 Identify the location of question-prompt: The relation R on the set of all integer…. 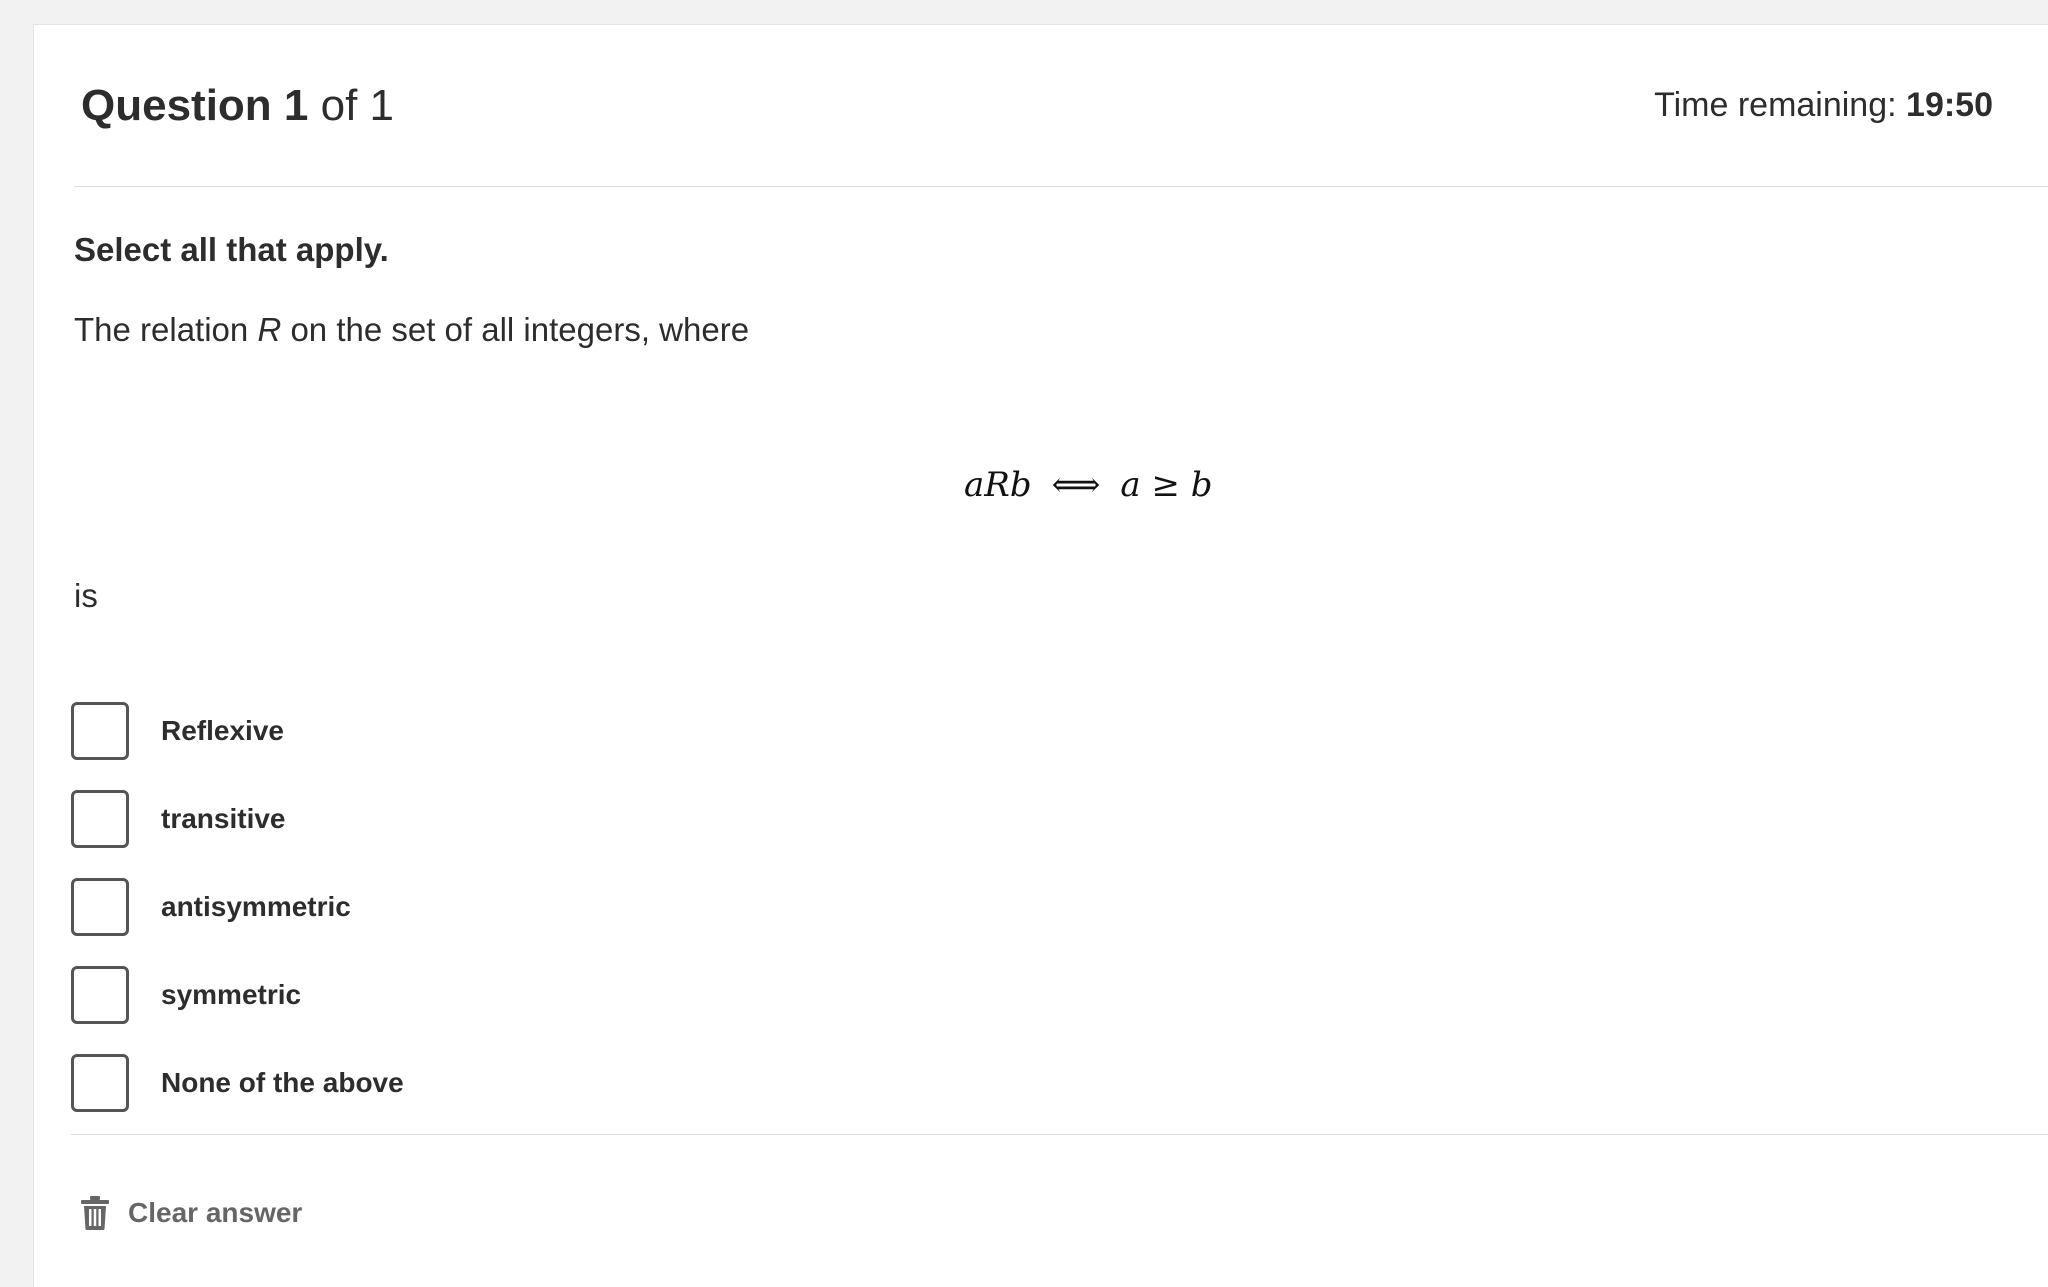
(411, 330).